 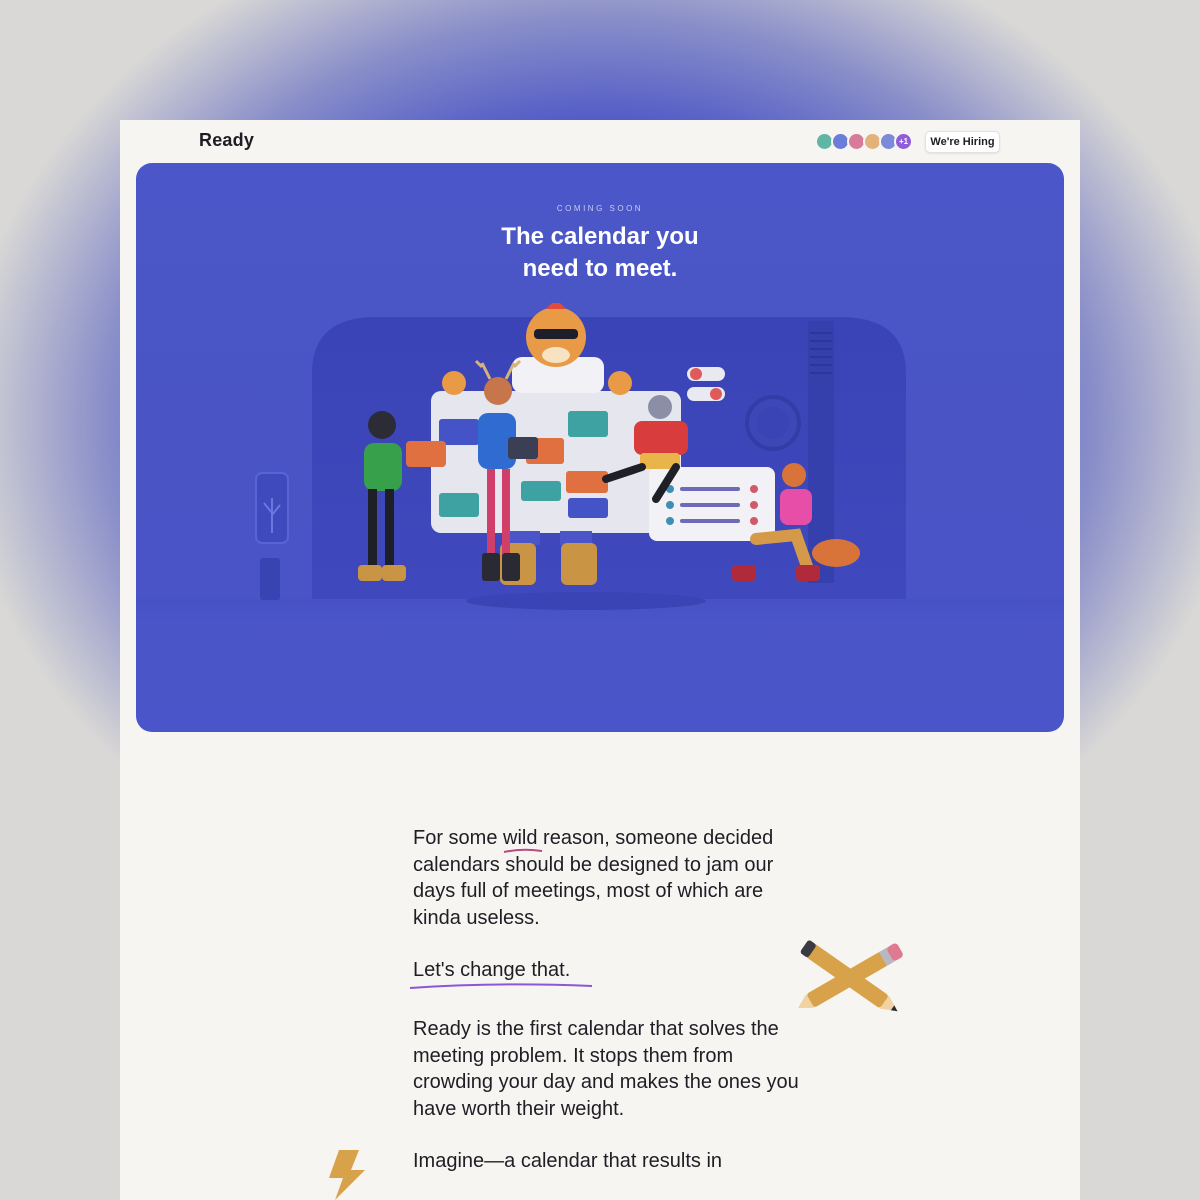 What do you see at coordinates (850, 976) in the screenshot?
I see `pencils-icon` at bounding box center [850, 976].